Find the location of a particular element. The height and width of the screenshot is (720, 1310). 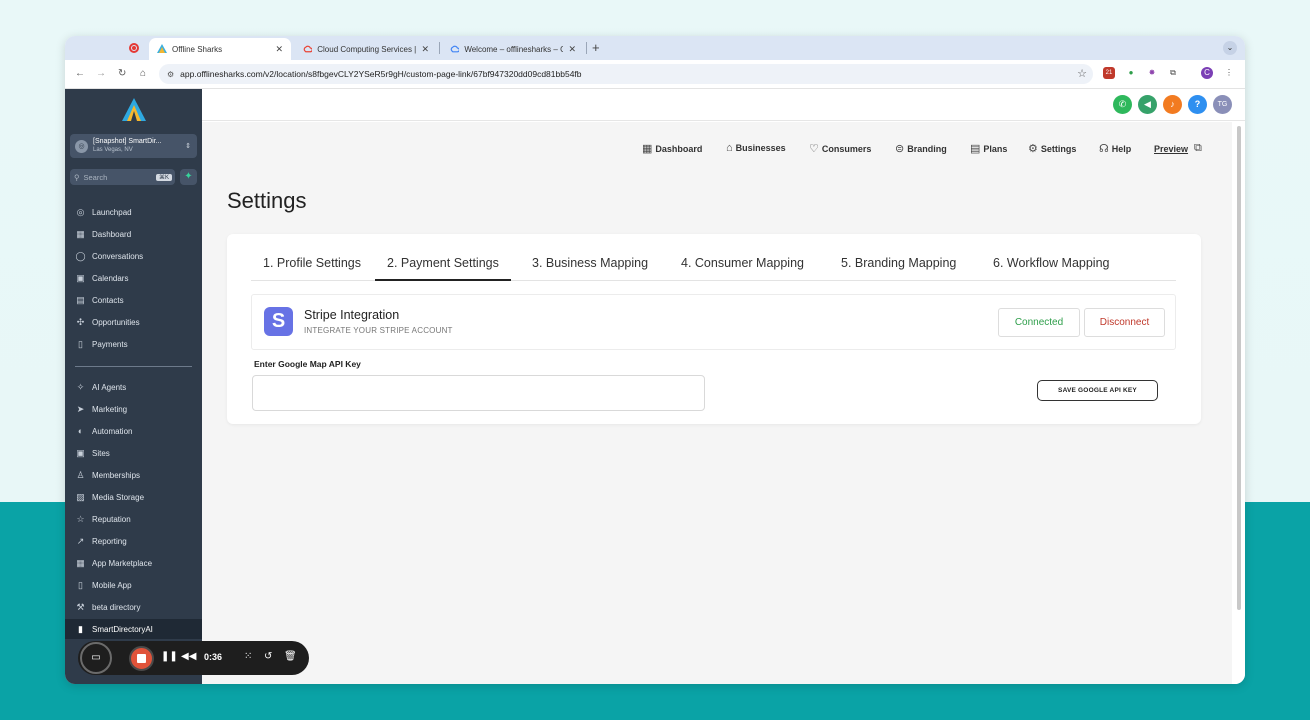

megaphone-icon: ◀ is located at coordinates (1147, 104).